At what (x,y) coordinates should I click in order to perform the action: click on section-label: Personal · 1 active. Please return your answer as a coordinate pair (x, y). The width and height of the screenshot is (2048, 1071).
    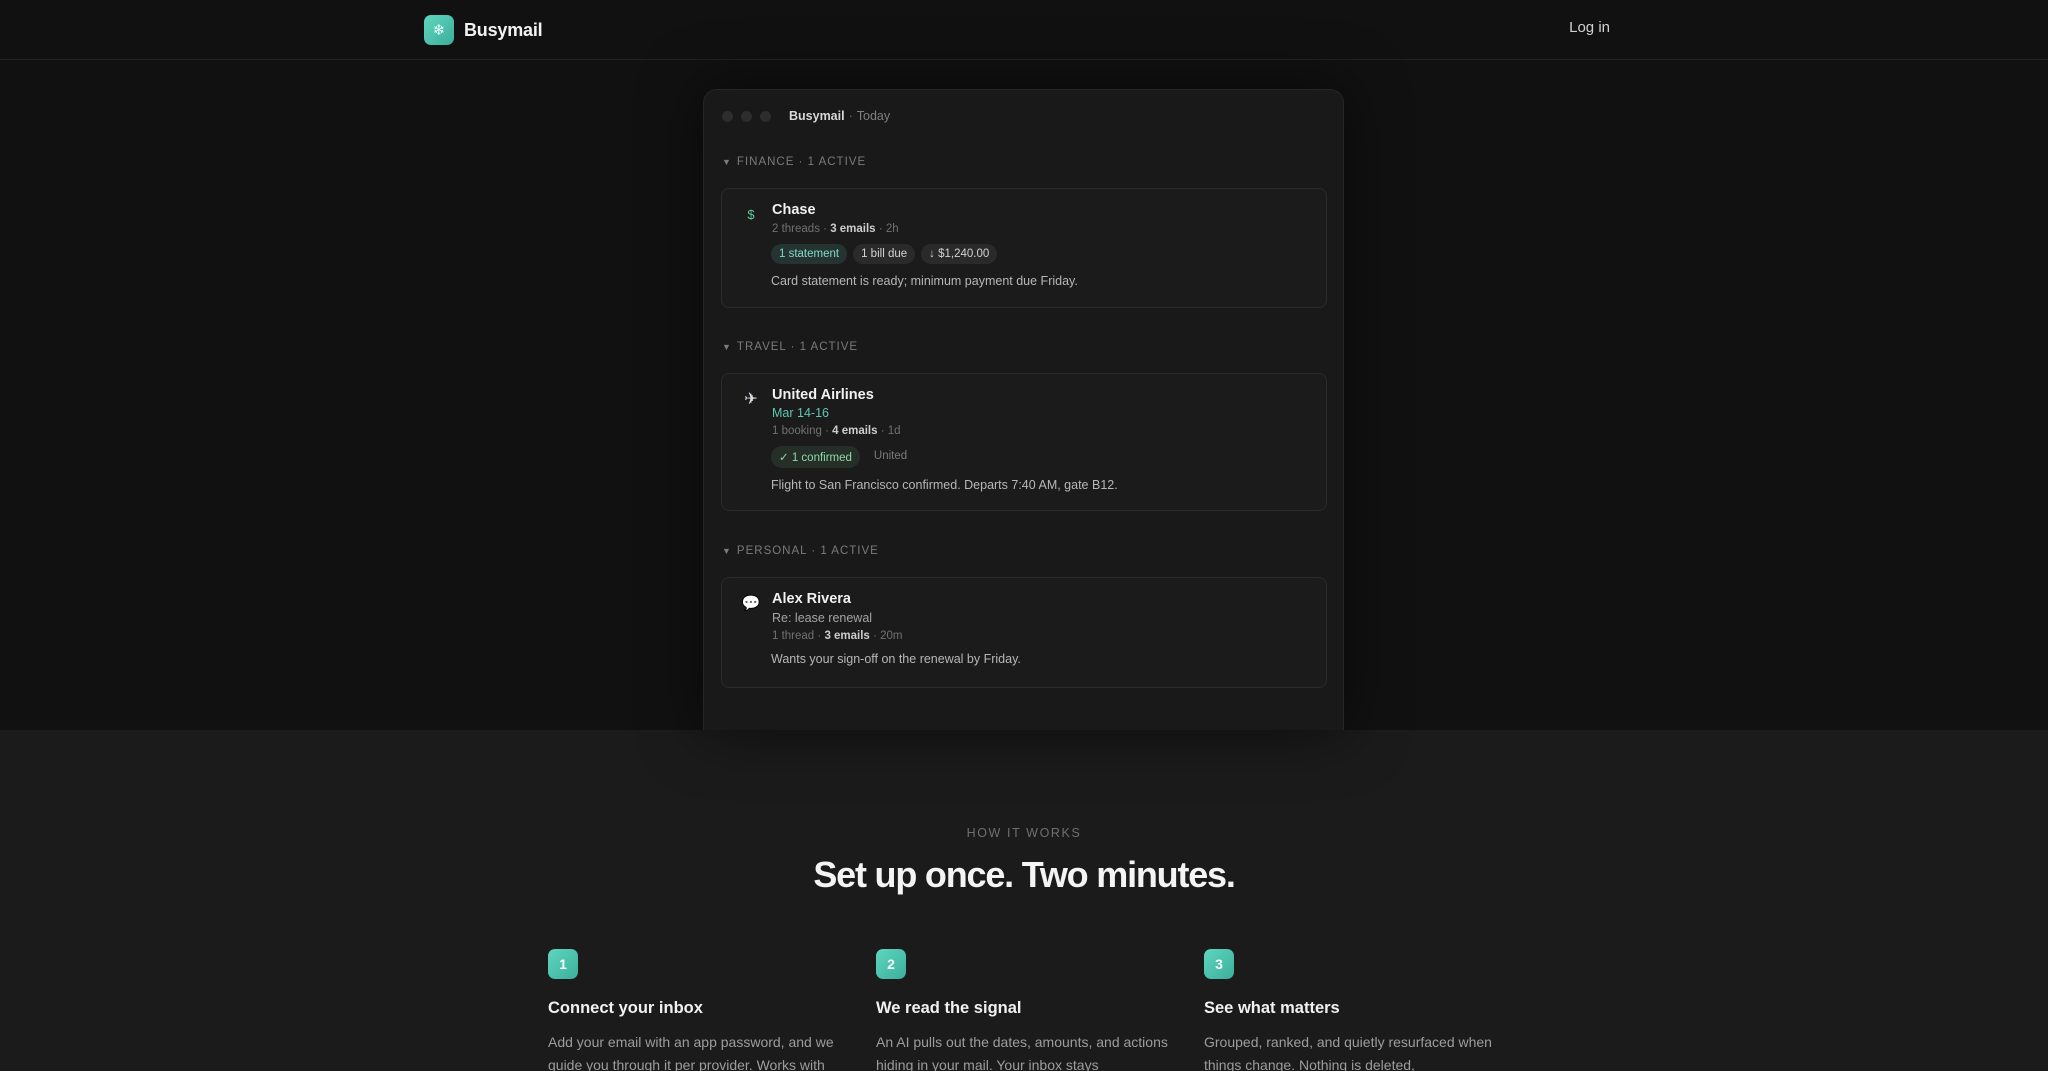
    Looking at the image, I should click on (807, 551).